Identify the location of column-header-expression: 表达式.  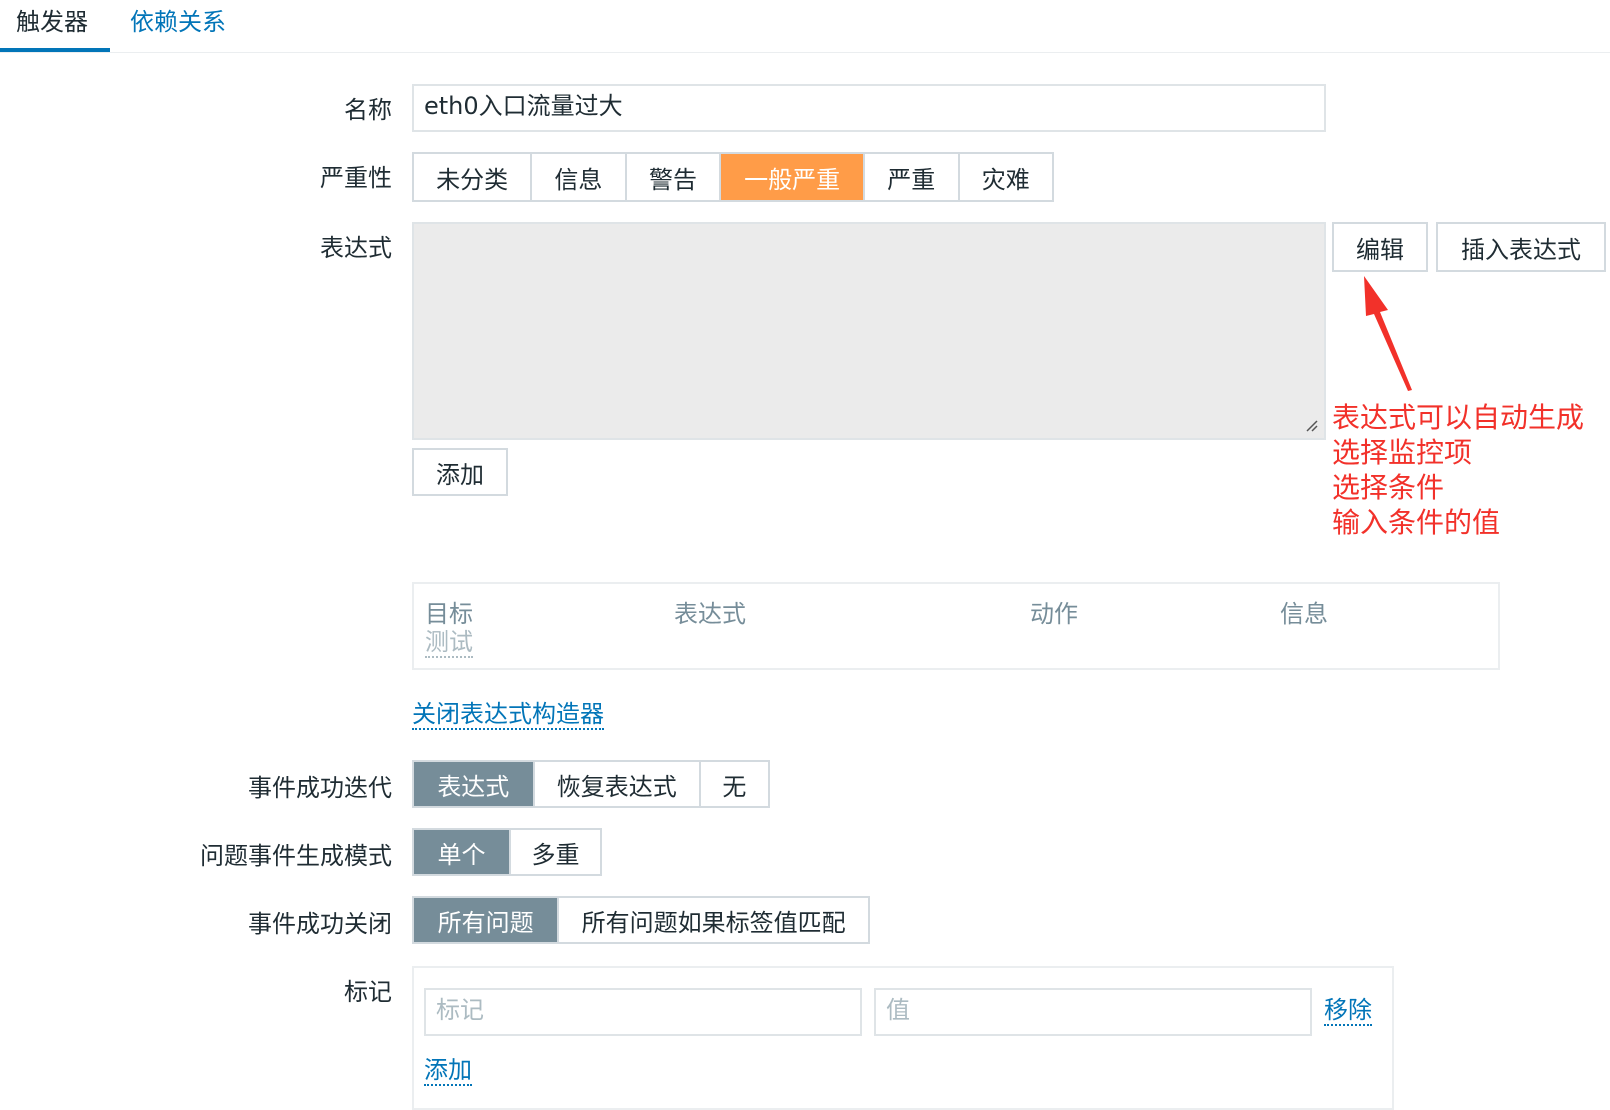
(710, 614).